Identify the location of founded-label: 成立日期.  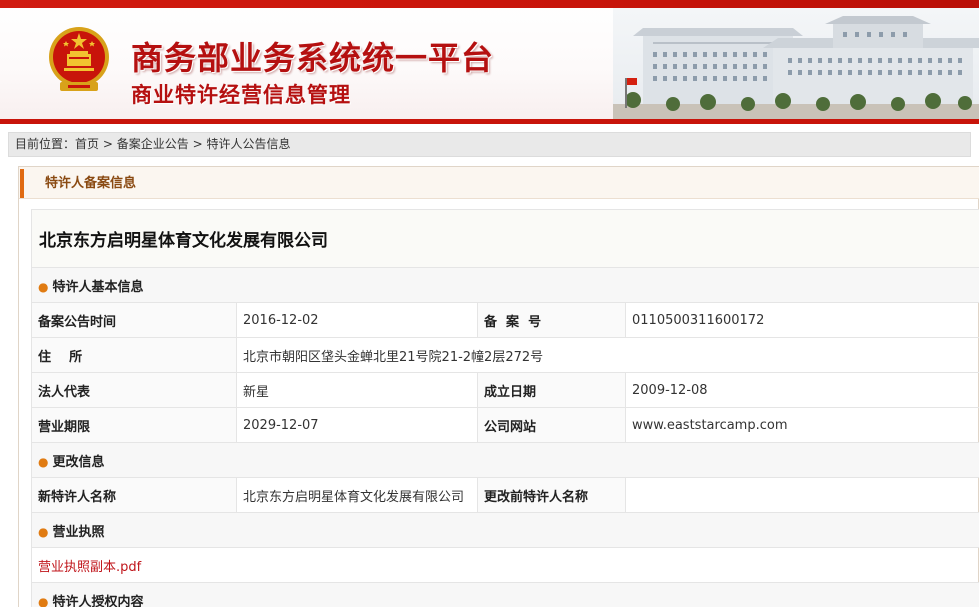
(551, 390).